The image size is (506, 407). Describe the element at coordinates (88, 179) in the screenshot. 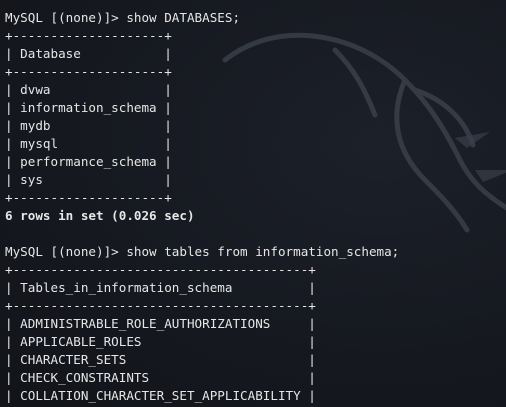

I see `table-row: | sys |` at that location.